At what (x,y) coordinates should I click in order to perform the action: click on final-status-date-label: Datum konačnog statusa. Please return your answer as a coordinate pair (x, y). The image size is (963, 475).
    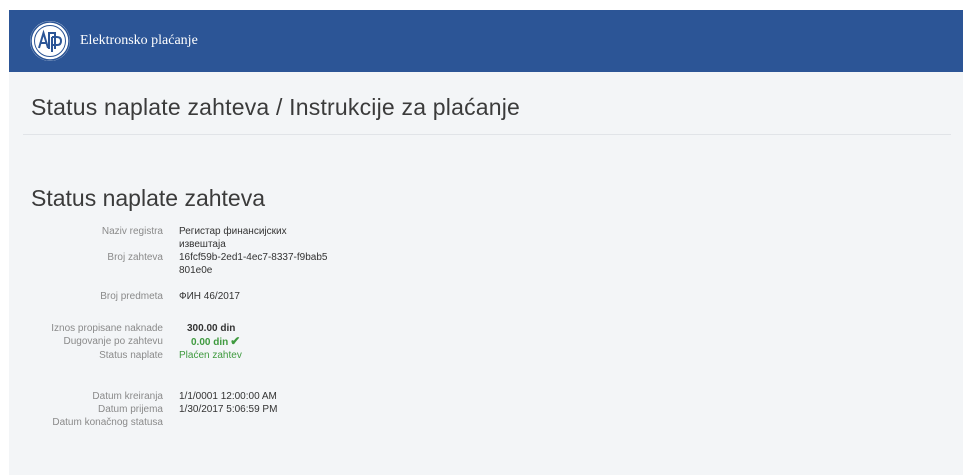
    Looking at the image, I should click on (107, 422).